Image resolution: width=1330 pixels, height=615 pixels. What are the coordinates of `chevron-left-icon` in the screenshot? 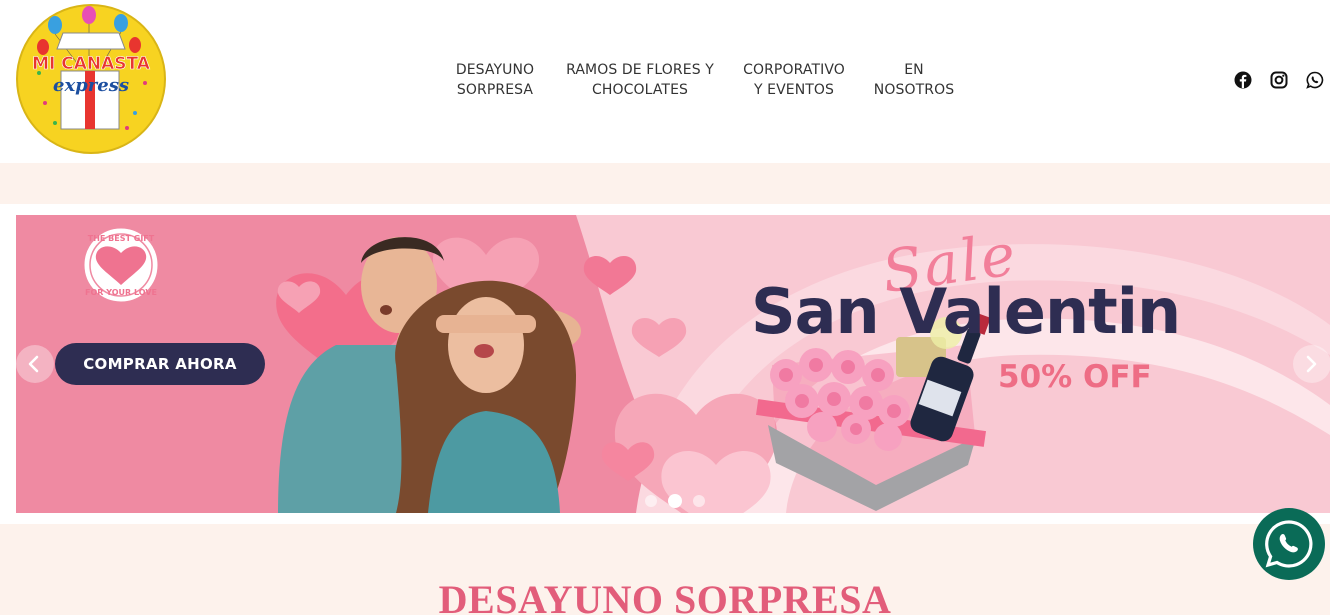 It's located at (33, 364).